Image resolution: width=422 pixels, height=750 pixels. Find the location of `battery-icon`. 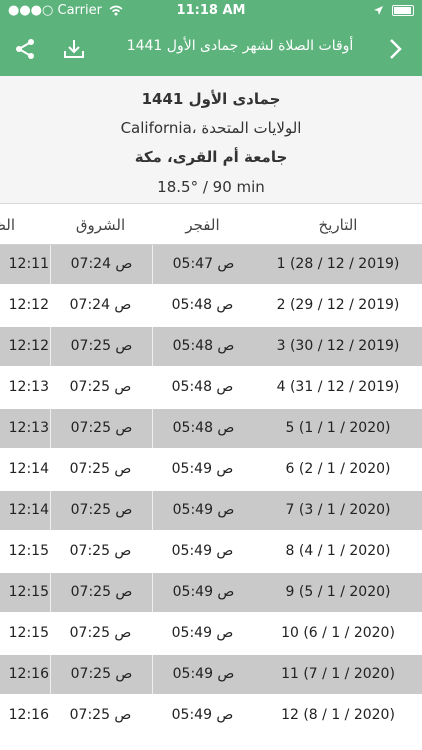

battery-icon is located at coordinates (403, 10).